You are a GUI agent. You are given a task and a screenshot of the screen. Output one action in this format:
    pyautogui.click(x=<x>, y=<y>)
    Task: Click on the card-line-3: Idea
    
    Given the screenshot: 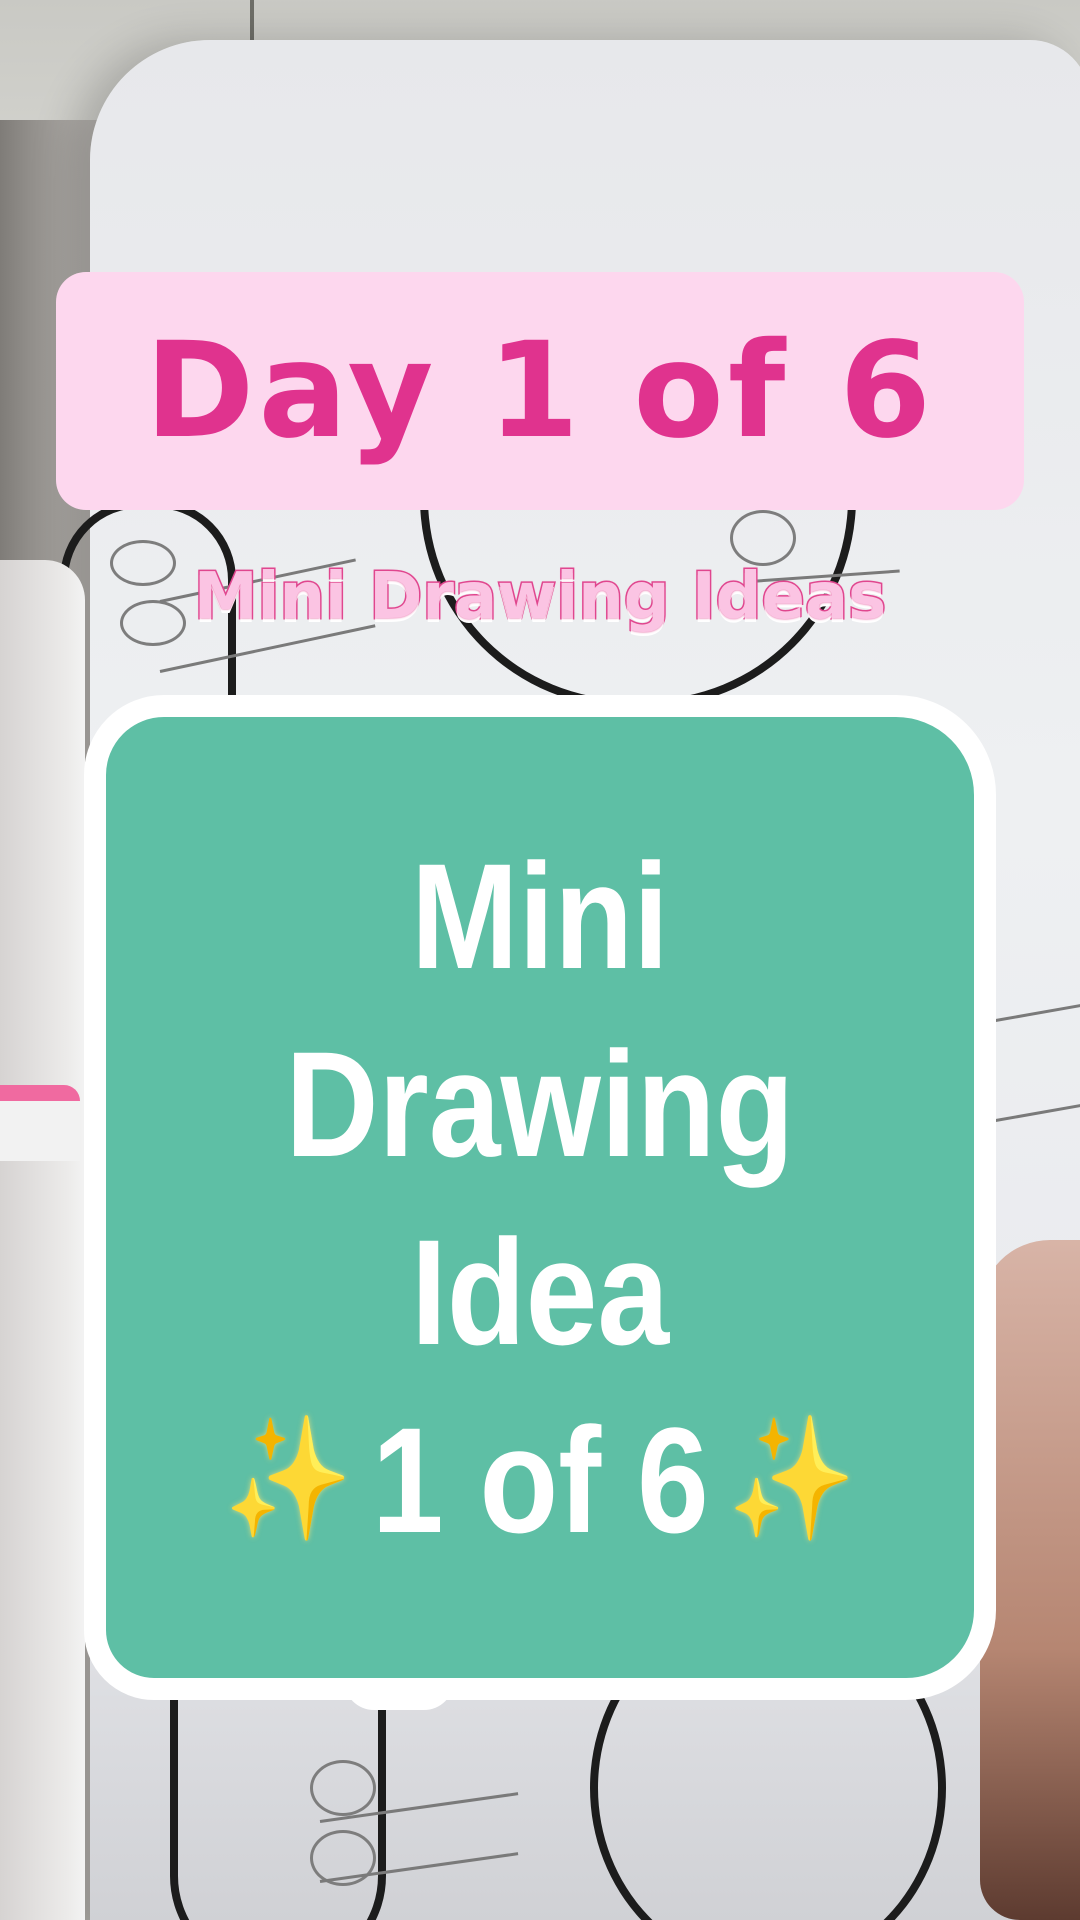 What is the action you would take?
    pyautogui.click(x=540, y=1291)
    